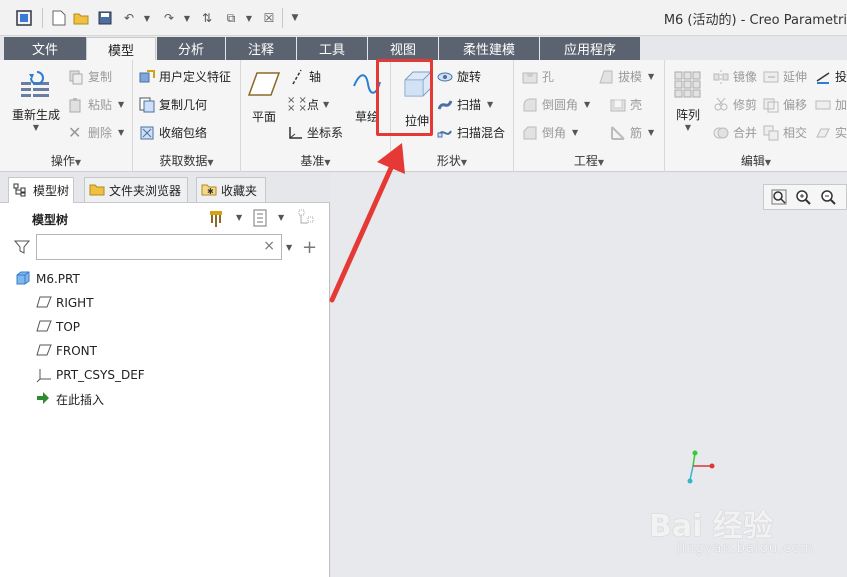  I want to click on group-label-operations: 操作▼, so click(66, 161).